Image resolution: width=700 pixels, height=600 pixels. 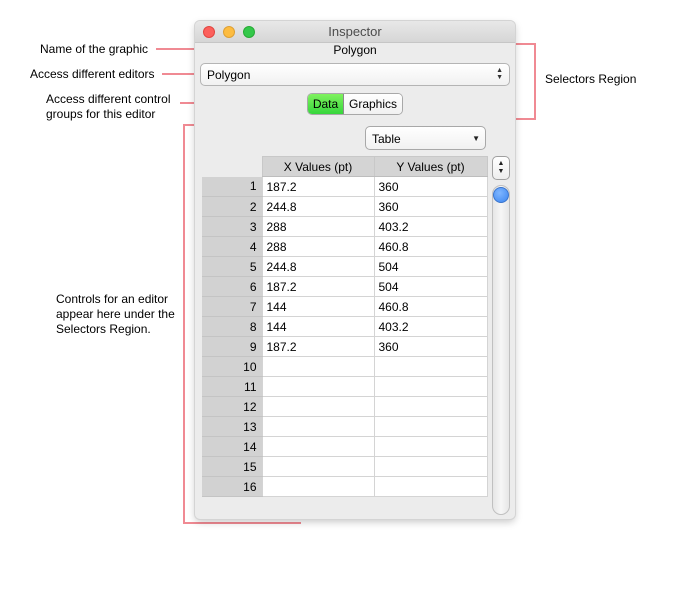 I want to click on row-number: 1, so click(x=232, y=186).